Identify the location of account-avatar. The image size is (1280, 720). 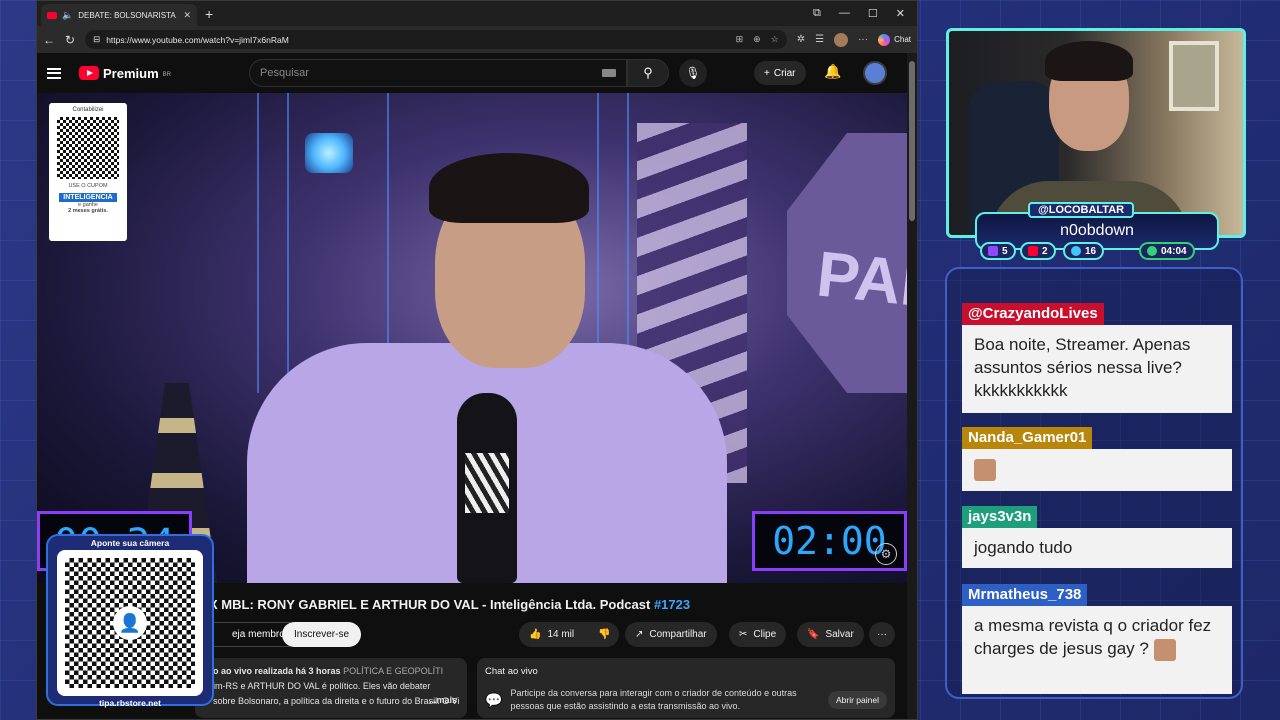
(875, 73).